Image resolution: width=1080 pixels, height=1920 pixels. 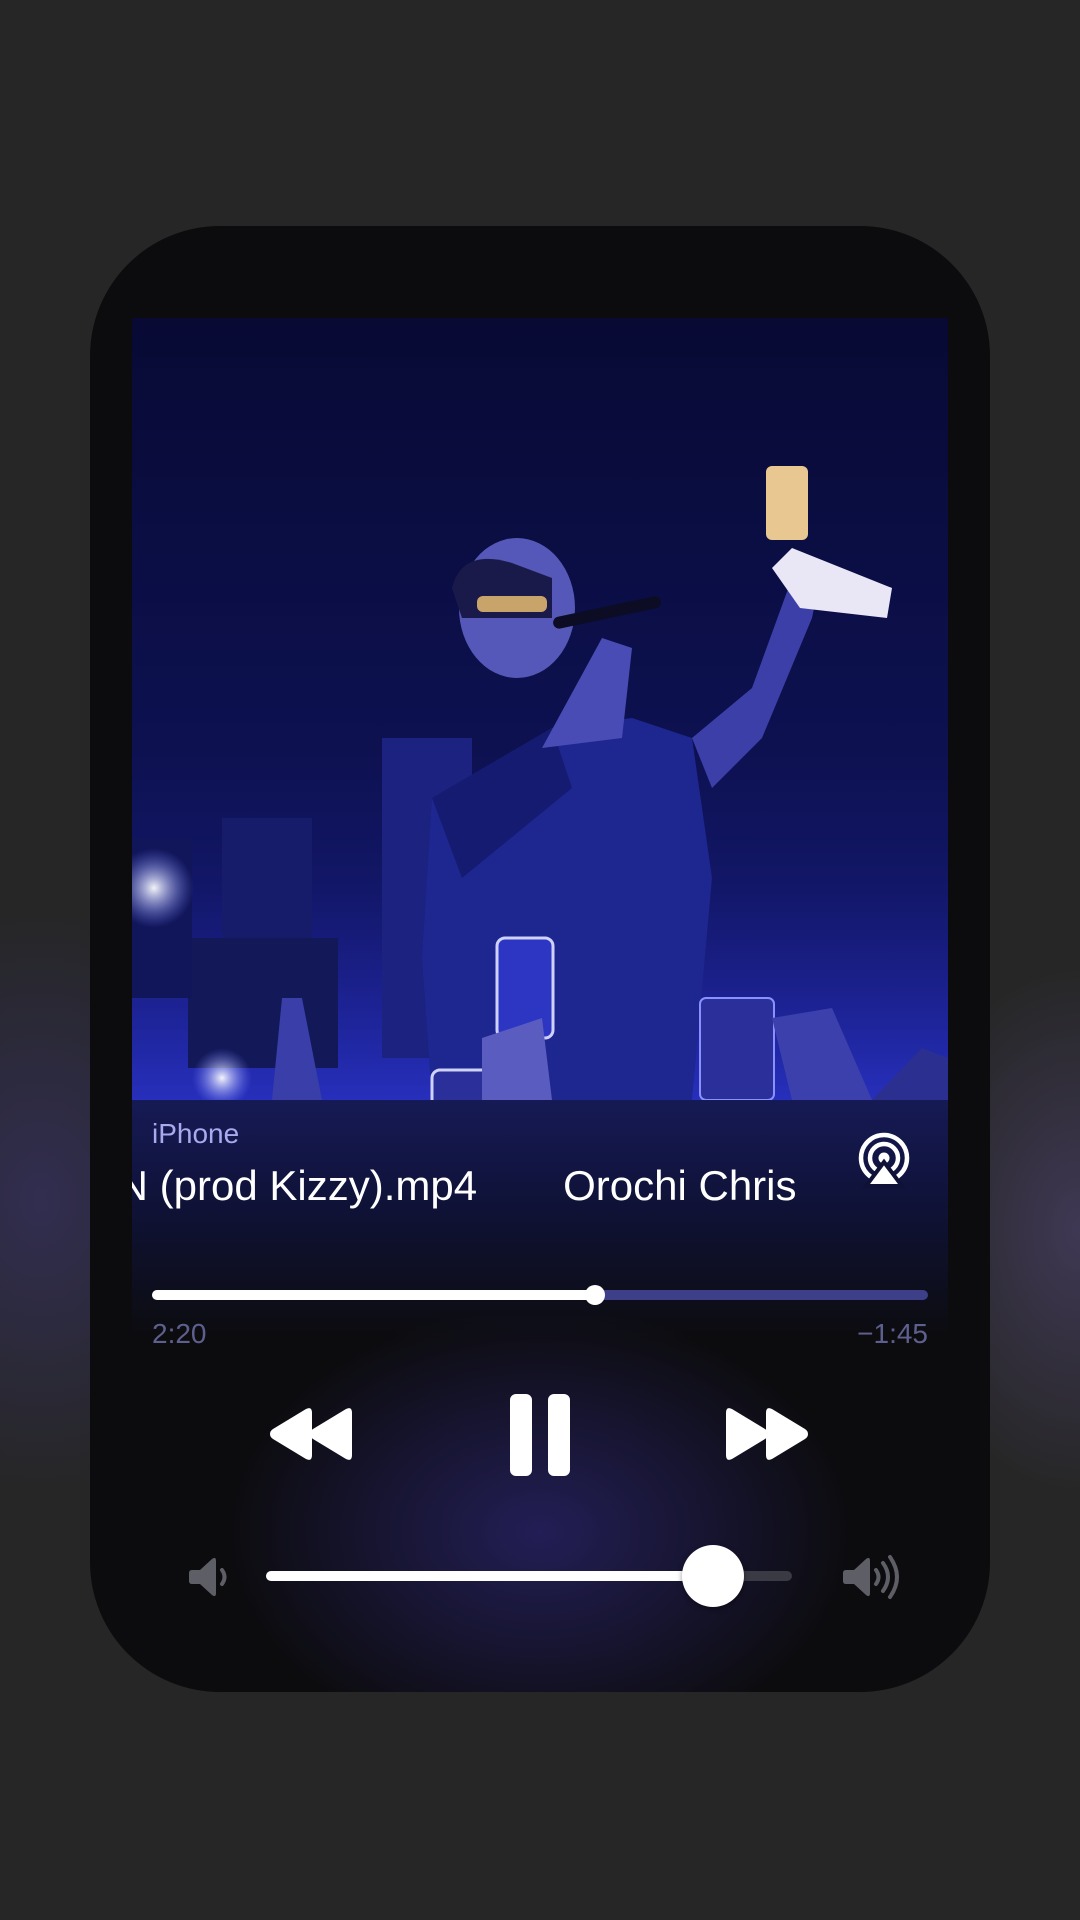 What do you see at coordinates (595, 1295) in the screenshot?
I see `scrubber-handle` at bounding box center [595, 1295].